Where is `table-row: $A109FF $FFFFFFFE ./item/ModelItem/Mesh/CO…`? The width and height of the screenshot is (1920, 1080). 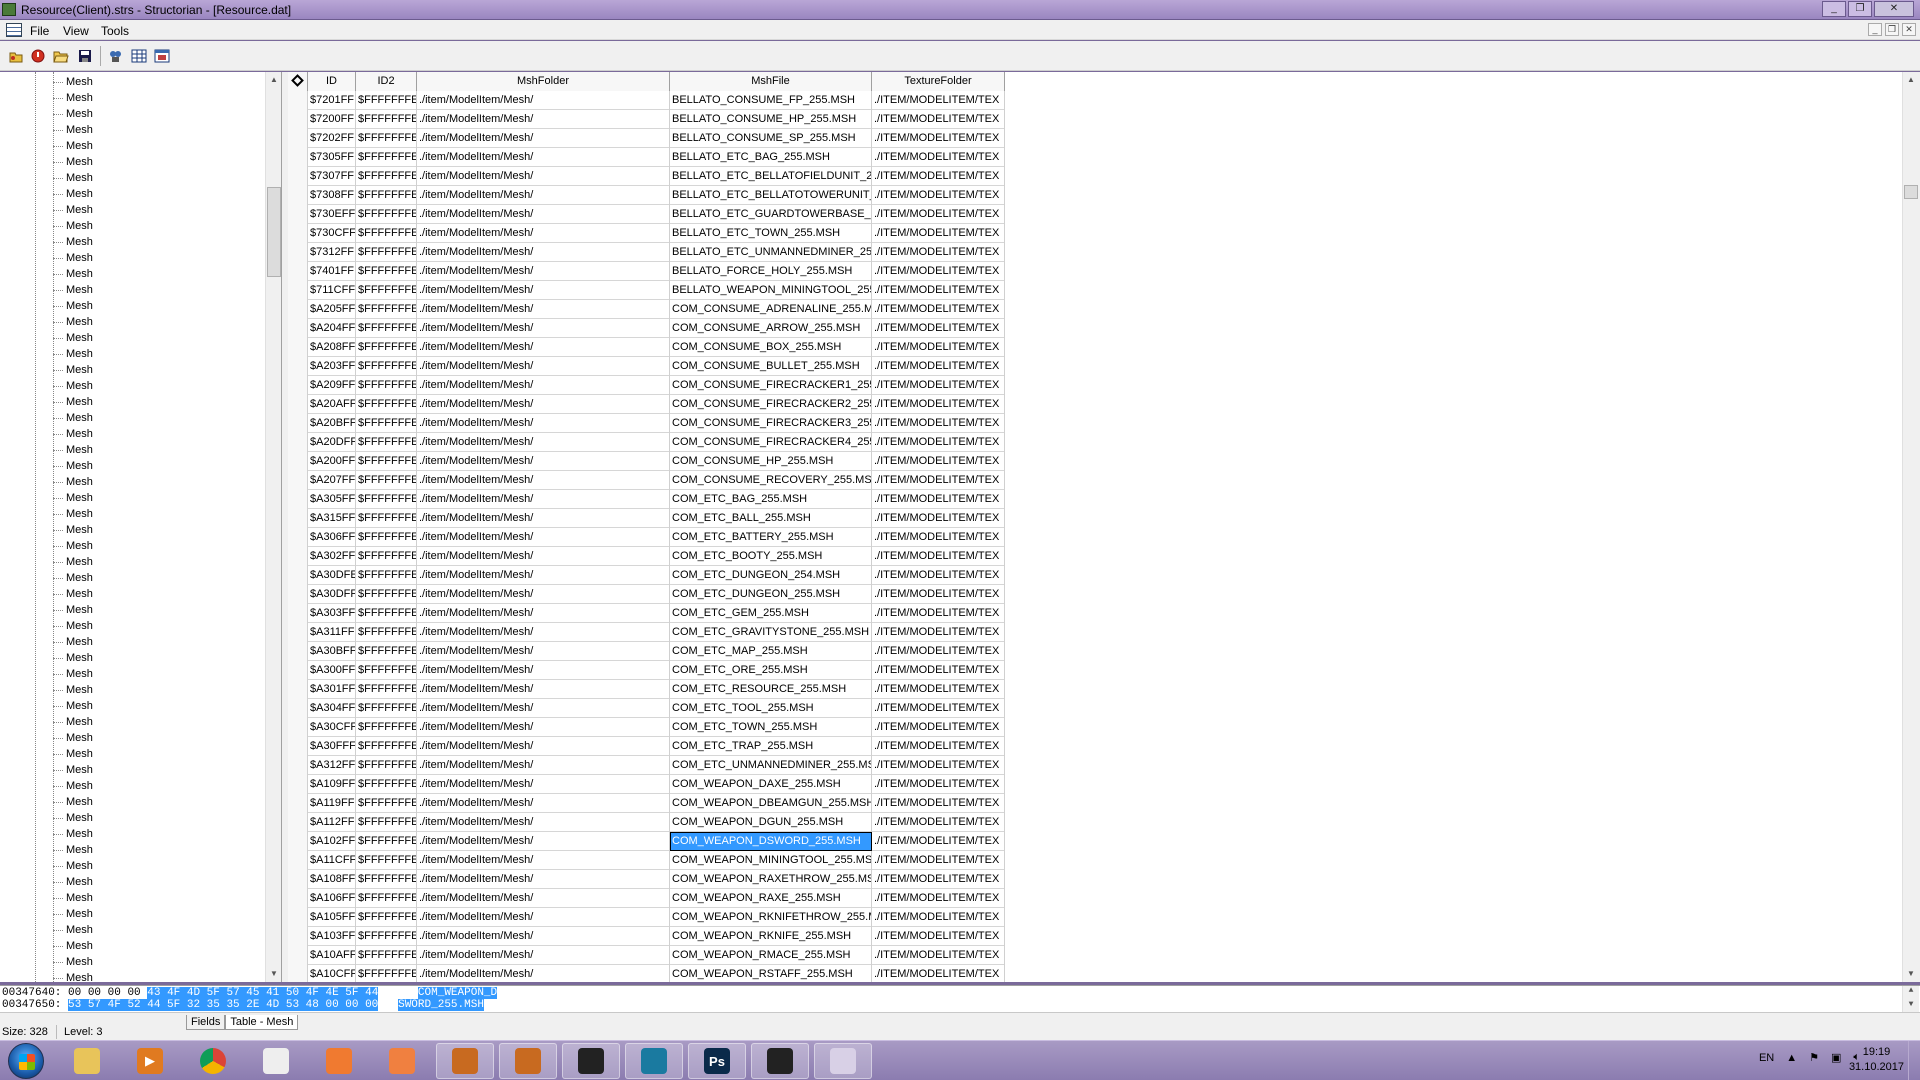
table-row: $A109FF $FFFFFFFE ./item/ModelItem/Mesh/CO… is located at coordinates (646, 784).